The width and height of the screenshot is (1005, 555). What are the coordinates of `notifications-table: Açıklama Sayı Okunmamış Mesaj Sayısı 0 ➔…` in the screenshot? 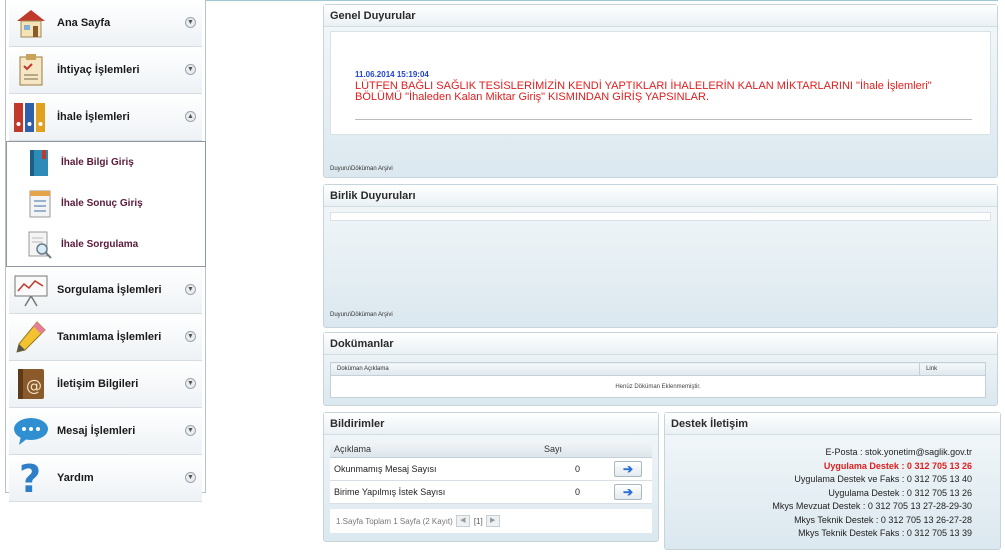 It's located at (491, 472).